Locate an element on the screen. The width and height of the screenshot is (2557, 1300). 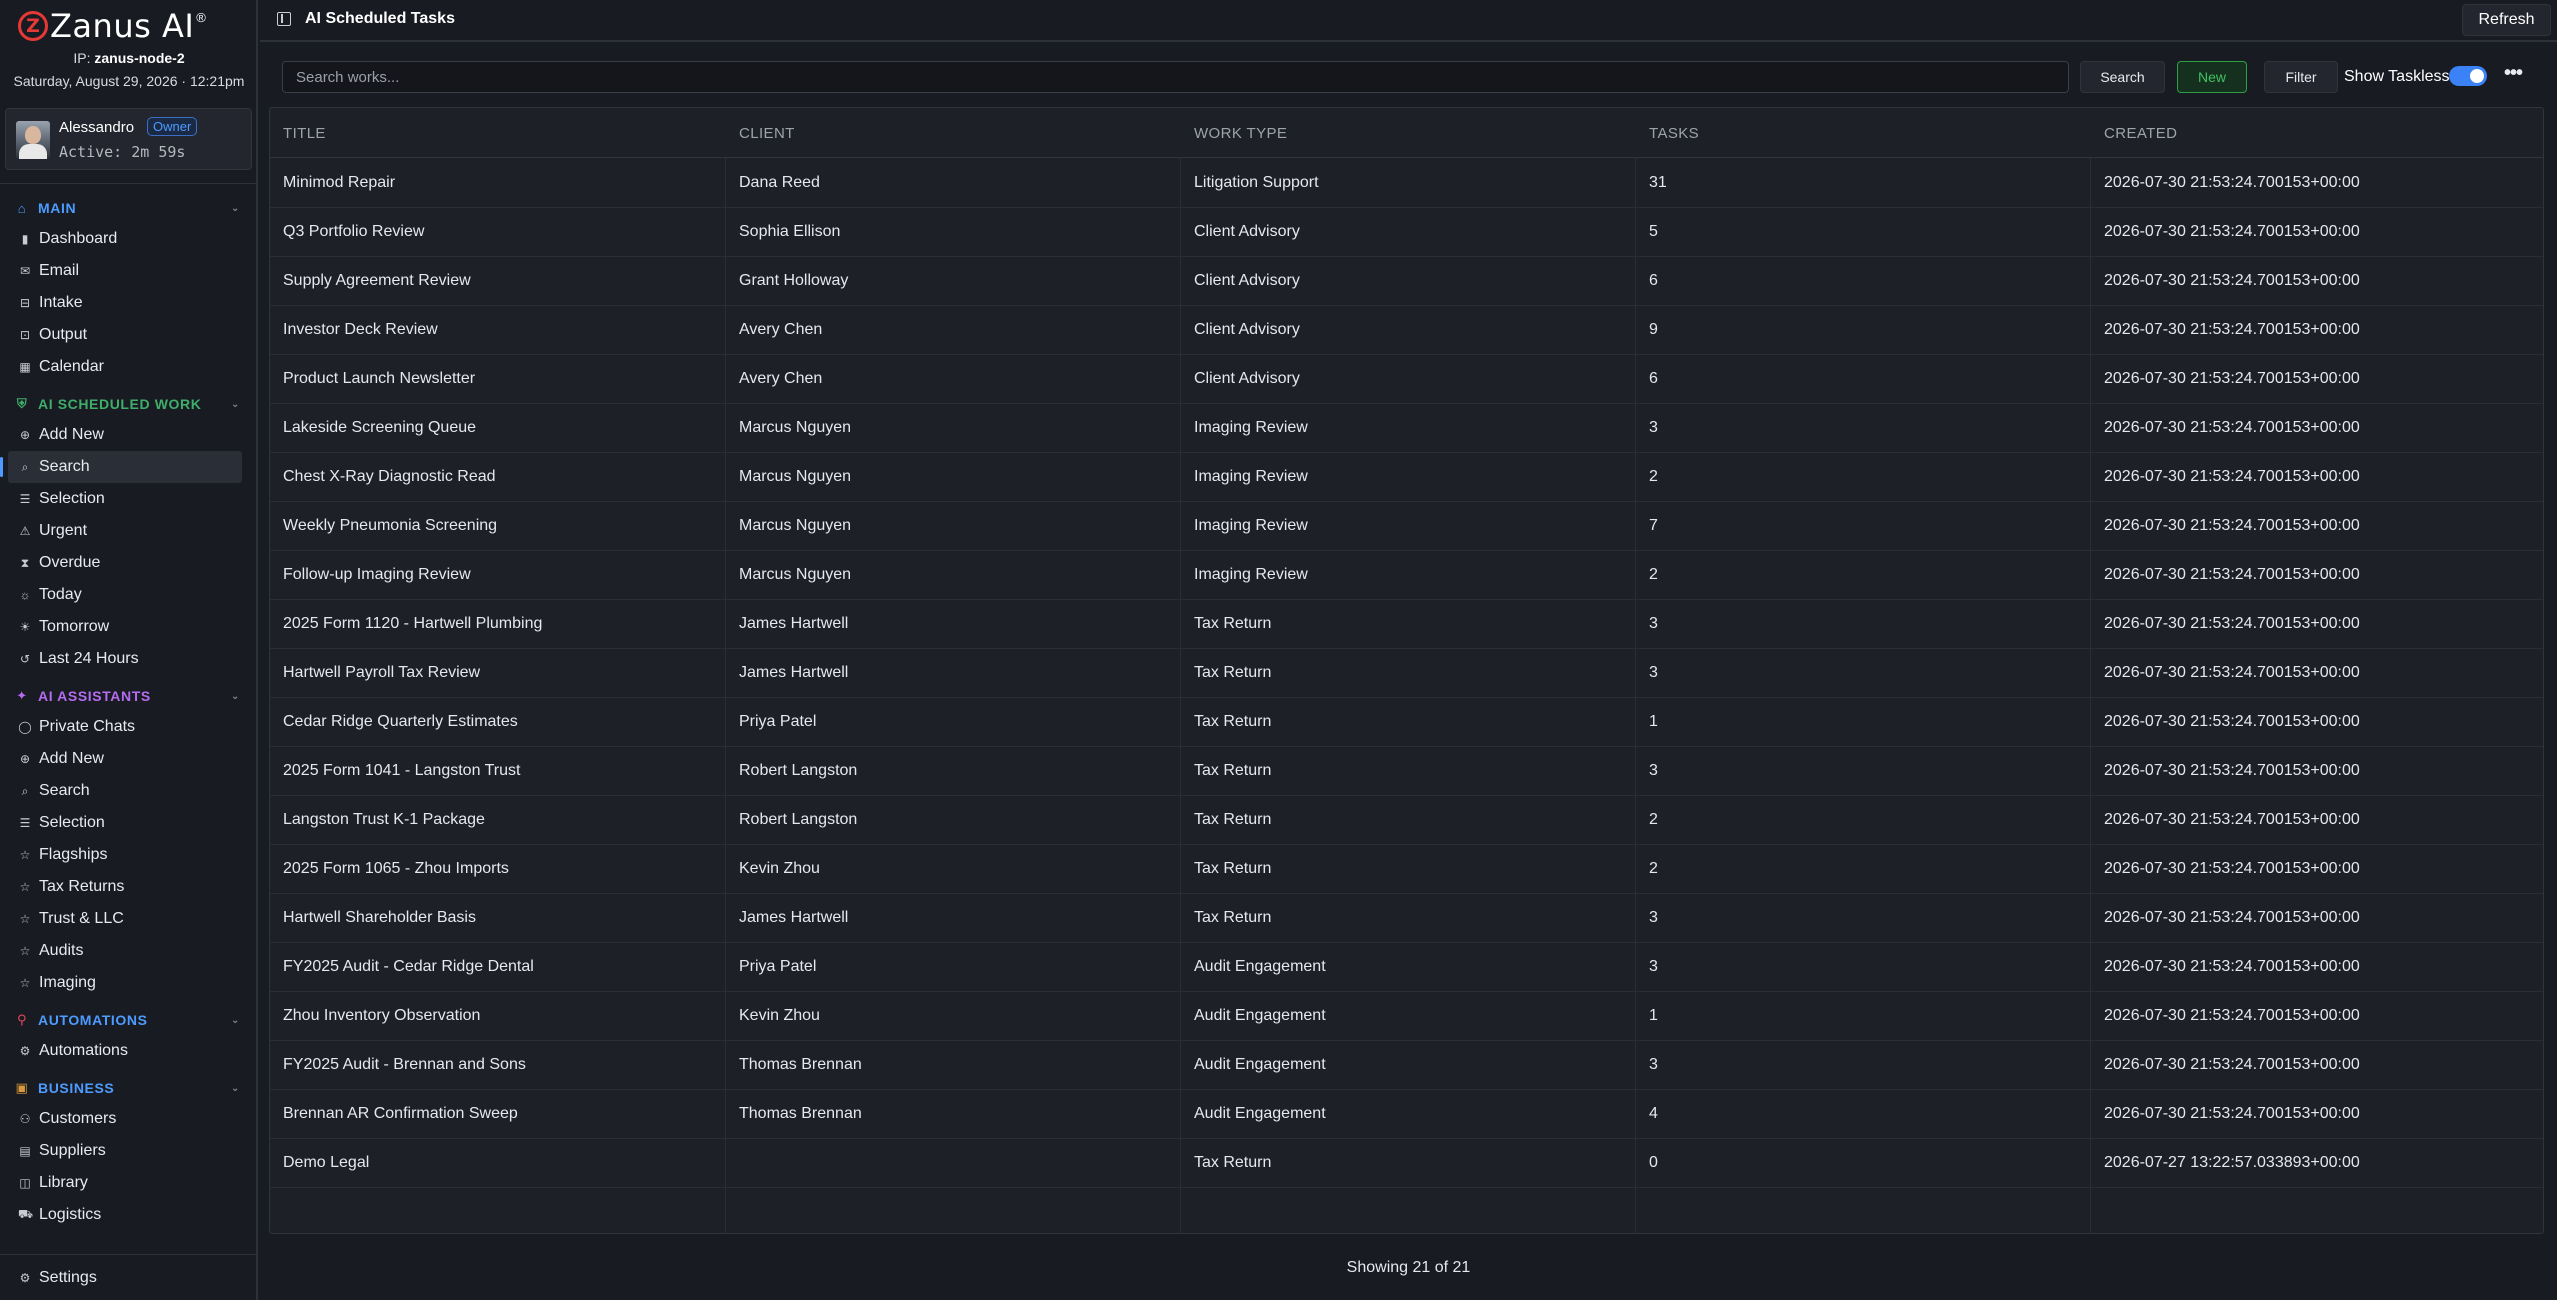
node-ip-label: IP: is located at coordinates (82, 58).